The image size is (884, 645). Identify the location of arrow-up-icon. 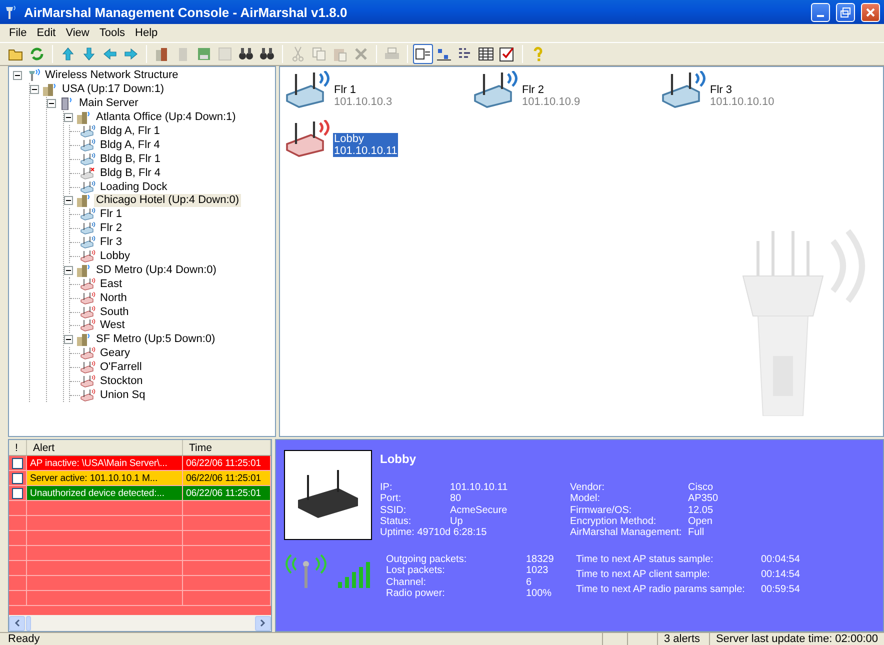
(68, 54).